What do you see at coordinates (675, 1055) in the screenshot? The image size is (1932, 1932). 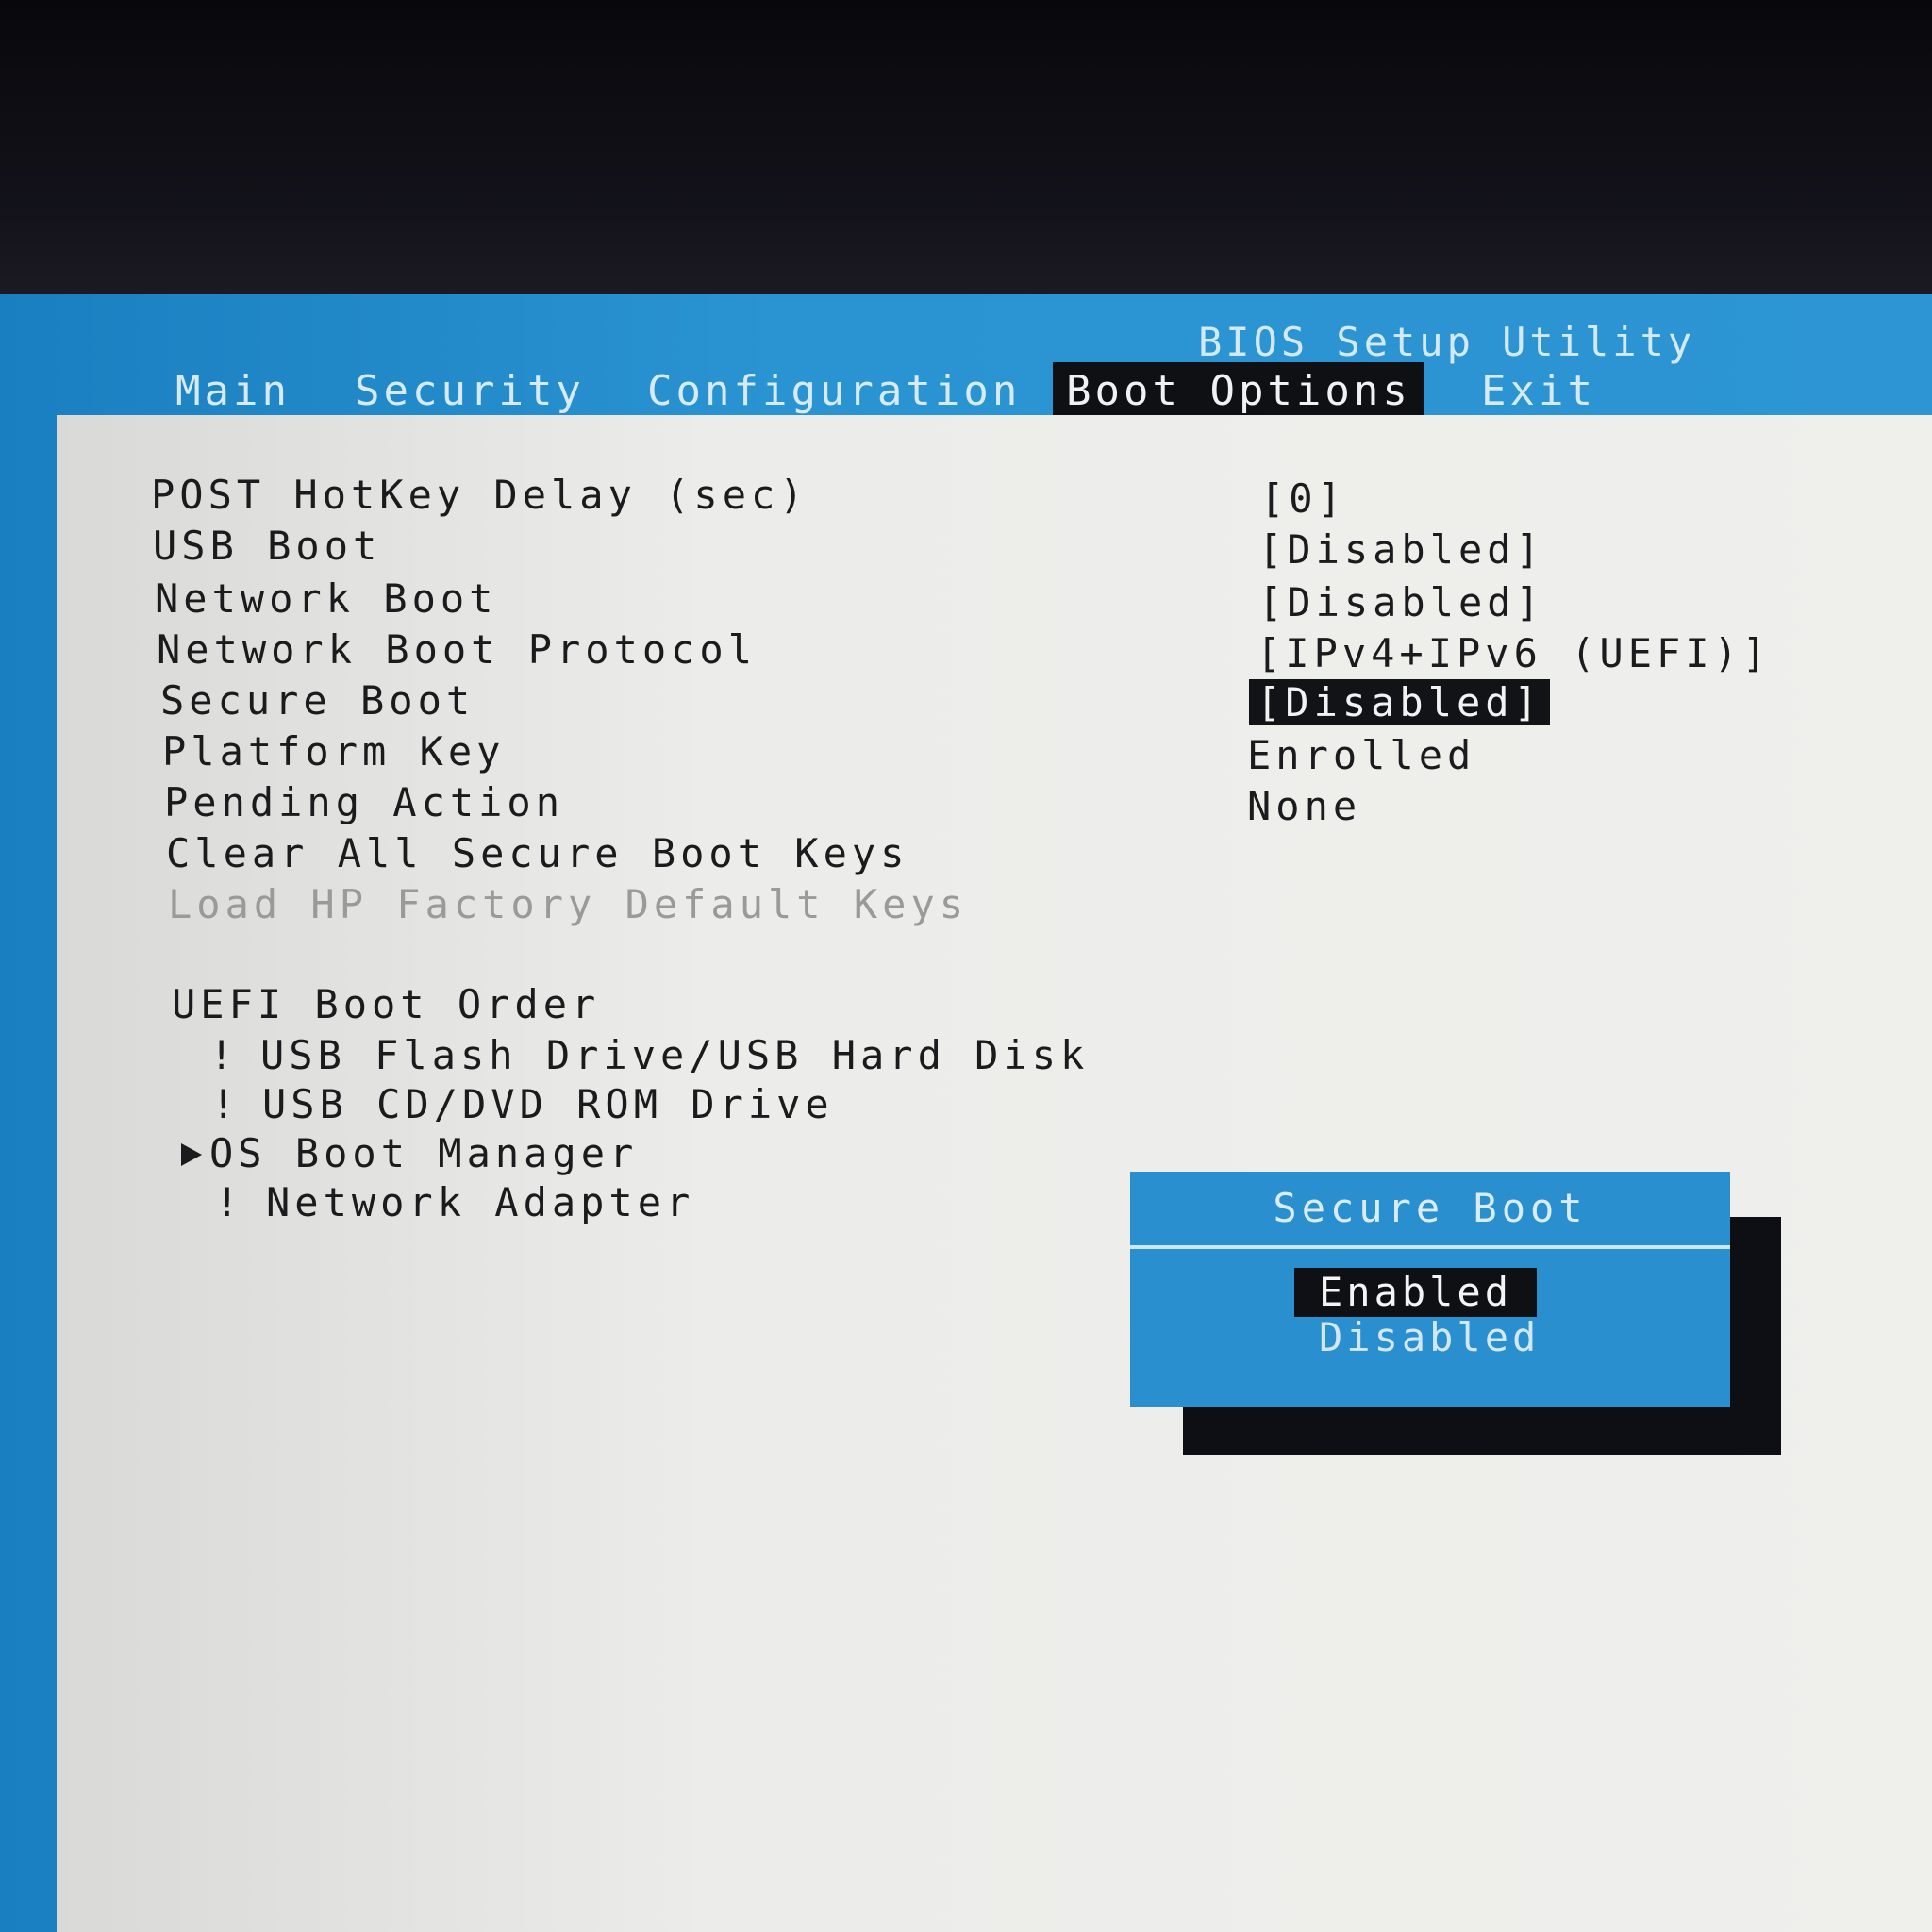 I see `boot-item-usb-flash: USB Flash Drive/USB Hard Disk` at bounding box center [675, 1055].